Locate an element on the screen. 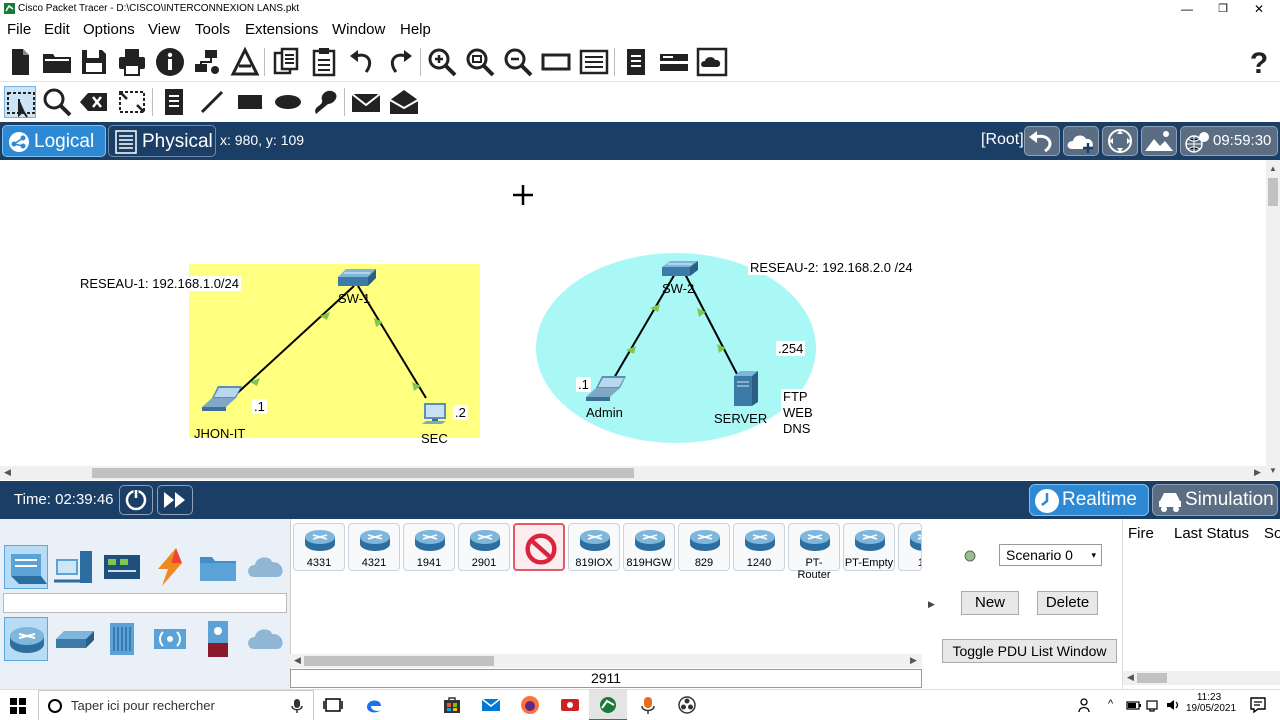 The image size is (1280, 720). device-label-jhon: JHON-IT is located at coordinates (219, 433).